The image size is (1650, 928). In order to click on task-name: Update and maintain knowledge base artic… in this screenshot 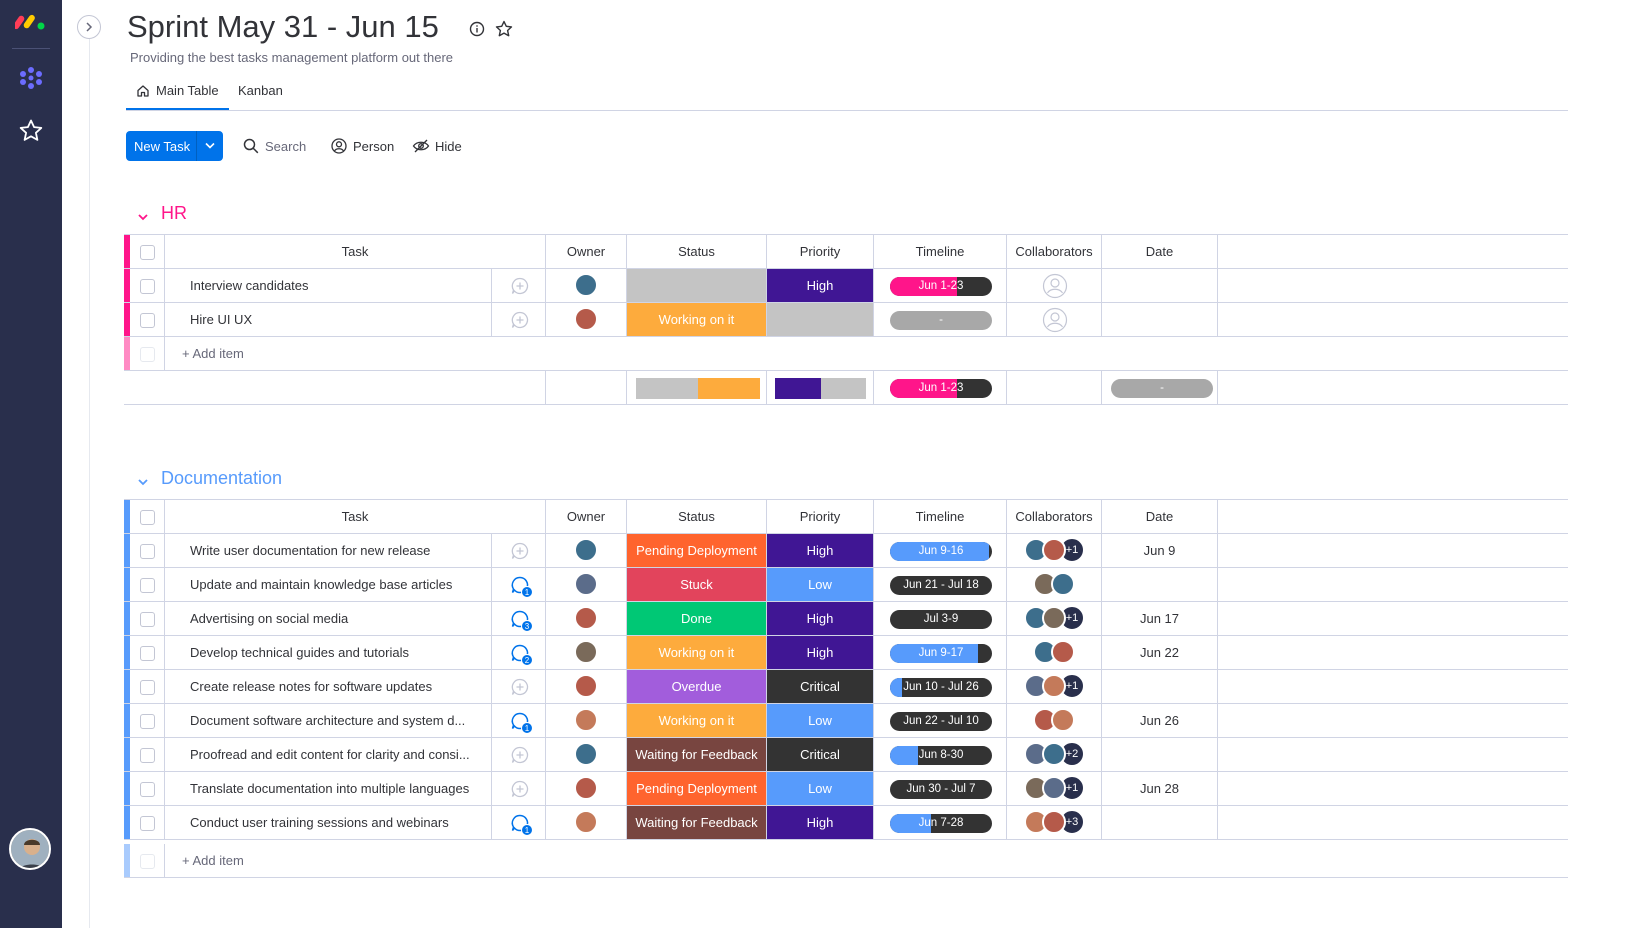, I will do `click(321, 584)`.